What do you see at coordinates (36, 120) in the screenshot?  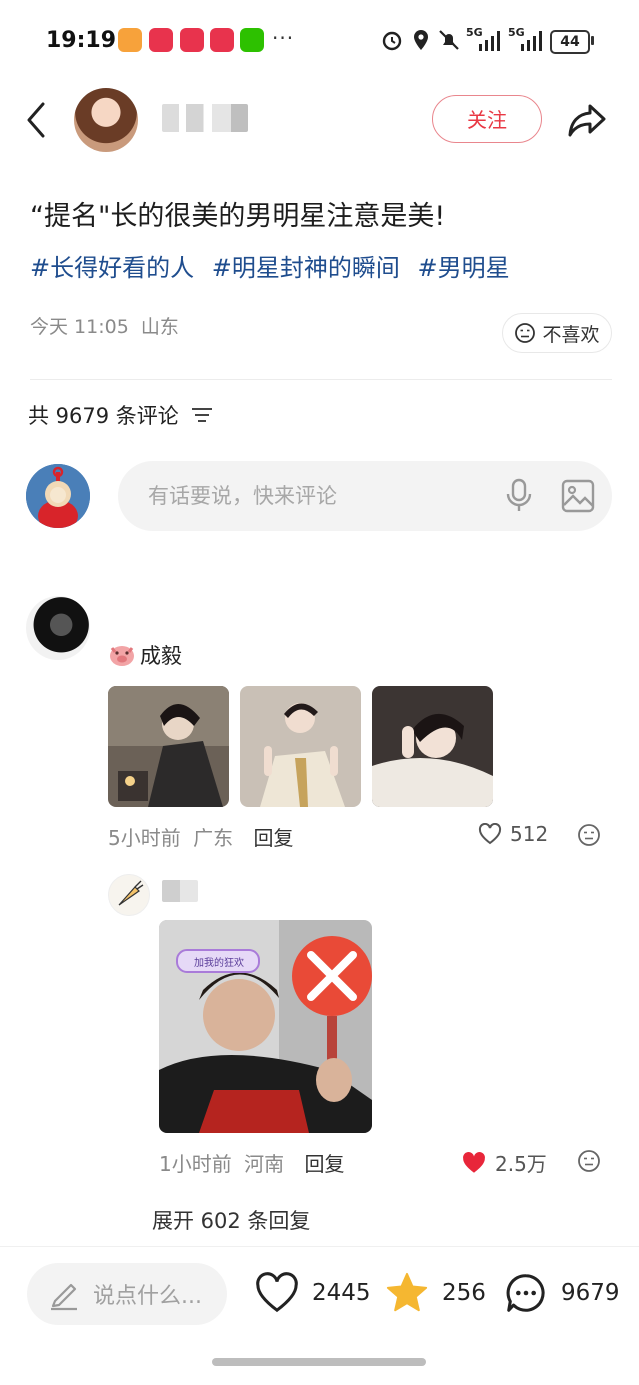 I see `back-chevron-icon` at bounding box center [36, 120].